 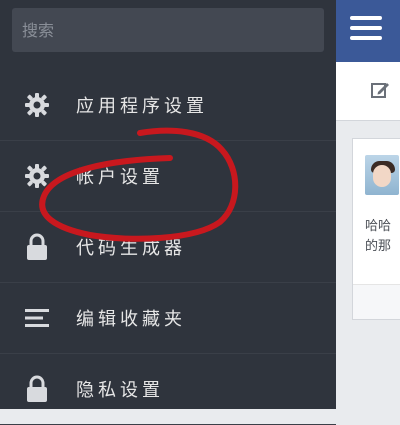 I want to click on top-bar, so click(x=368, y=31).